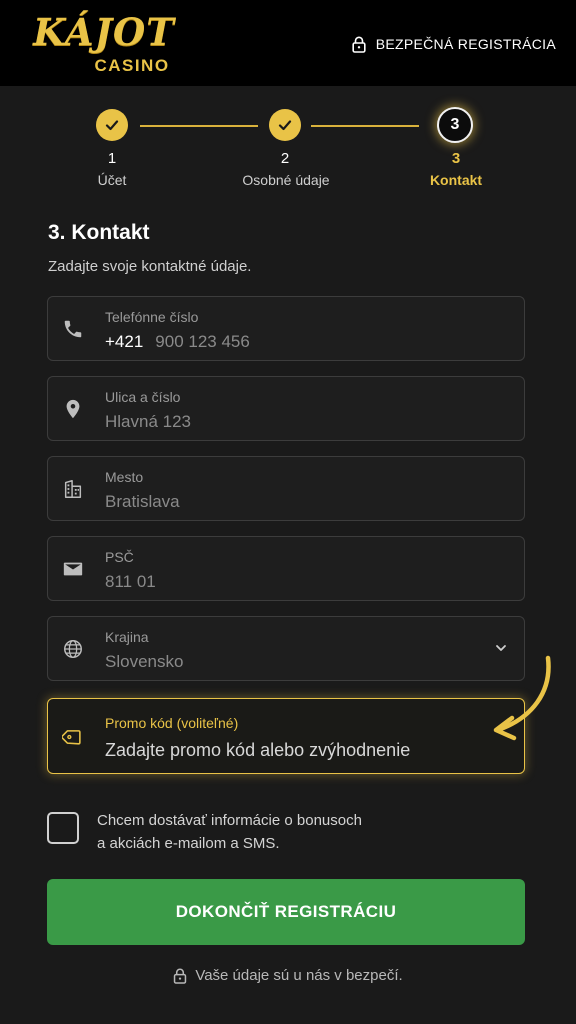 Image resolution: width=576 pixels, height=1024 pixels. What do you see at coordinates (73, 569) in the screenshot?
I see `mail-icon` at bounding box center [73, 569].